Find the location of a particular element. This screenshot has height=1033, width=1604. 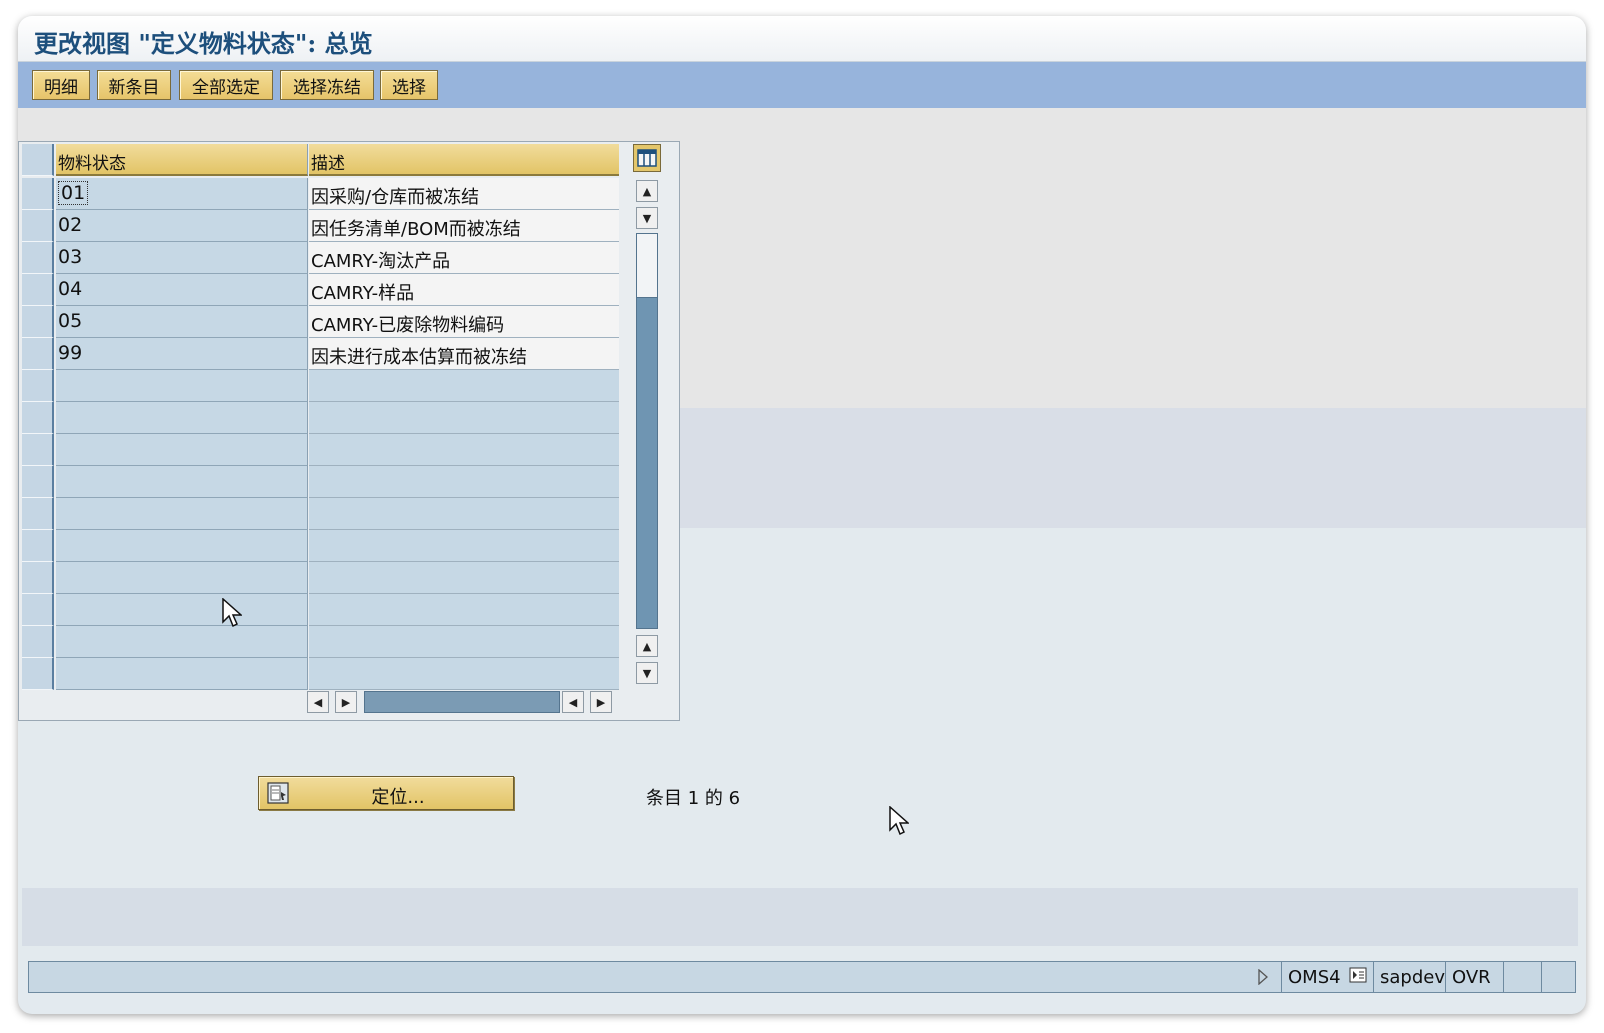

title-bar: 更改视图 "定义物料状态": 总览 is located at coordinates (802, 39).